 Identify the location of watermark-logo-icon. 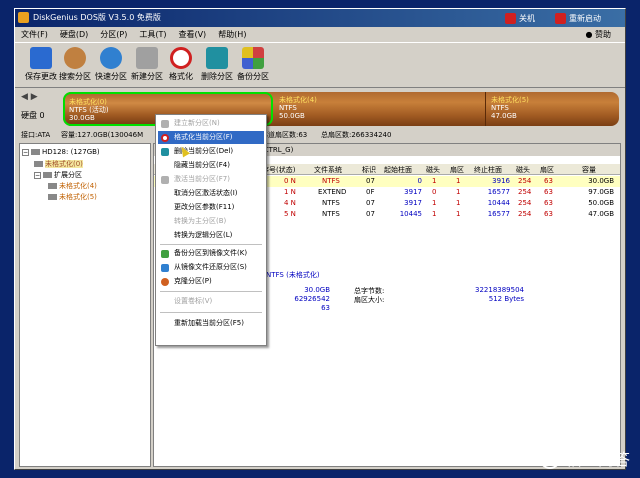
(549, 458).